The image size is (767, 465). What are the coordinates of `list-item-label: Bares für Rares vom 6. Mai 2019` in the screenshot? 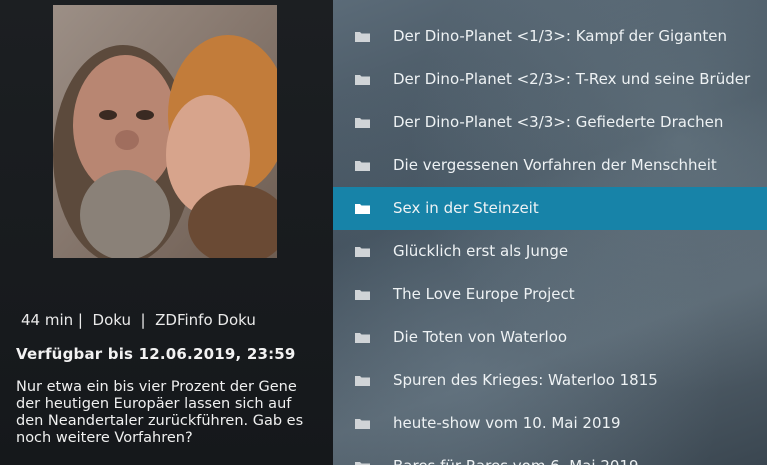 It's located at (516, 461).